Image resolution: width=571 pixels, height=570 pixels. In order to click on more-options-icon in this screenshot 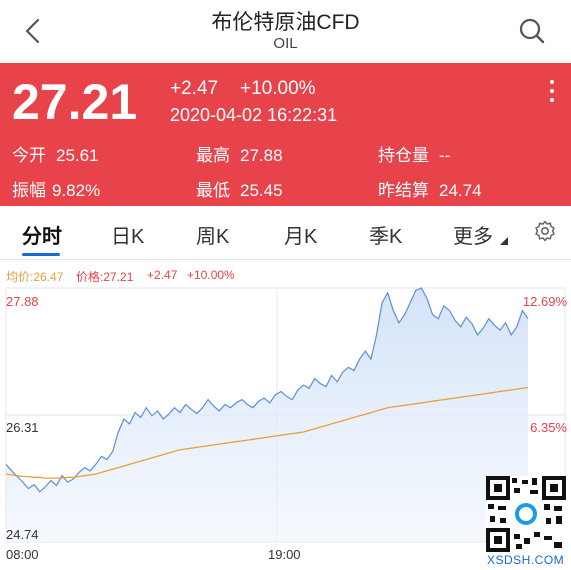, I will do `click(552, 92)`.